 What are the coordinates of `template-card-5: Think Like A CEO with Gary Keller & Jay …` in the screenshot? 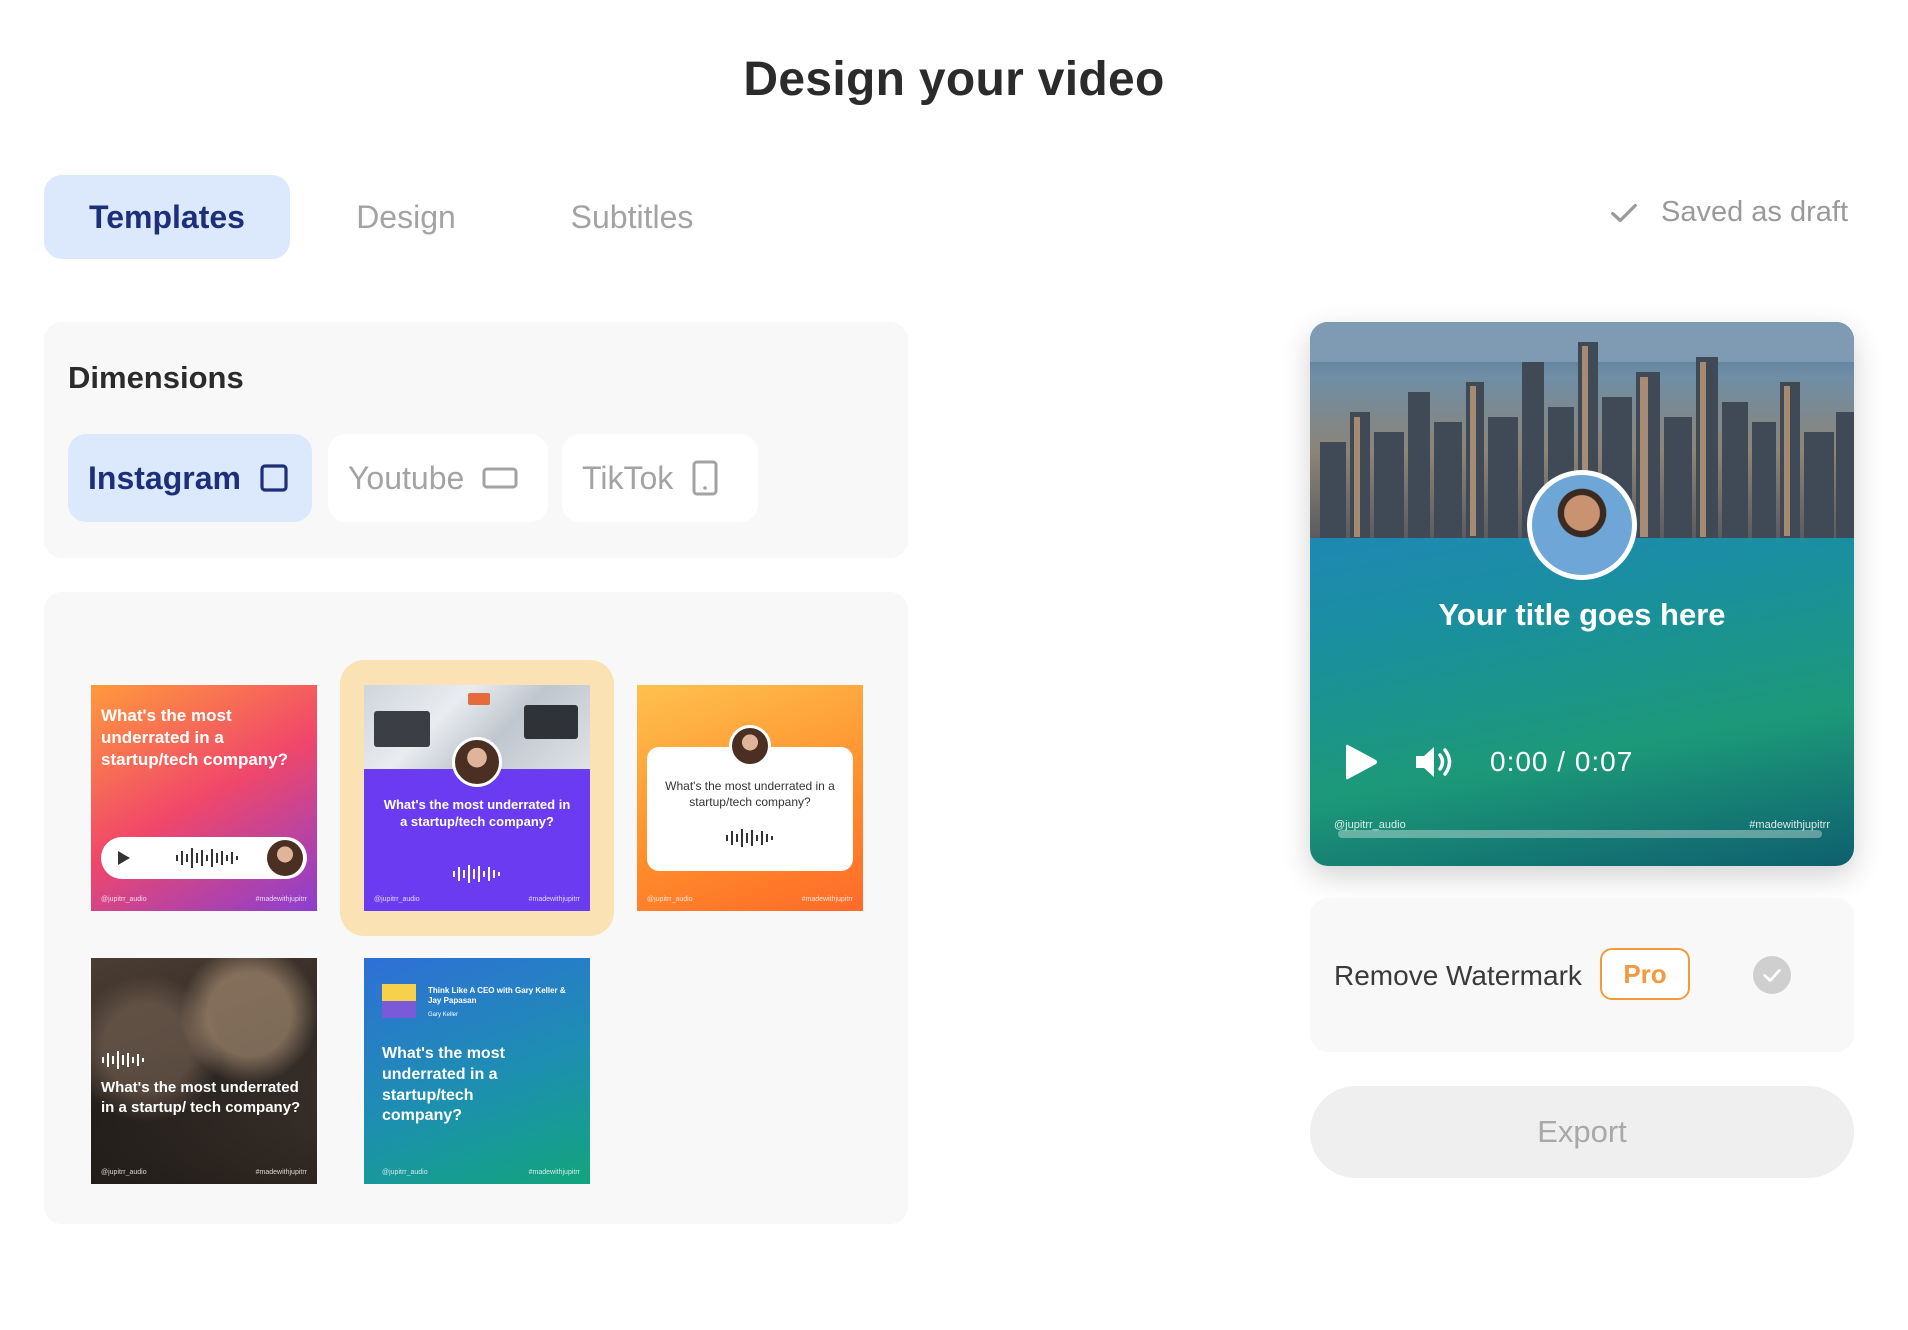 It's located at (477, 1071).